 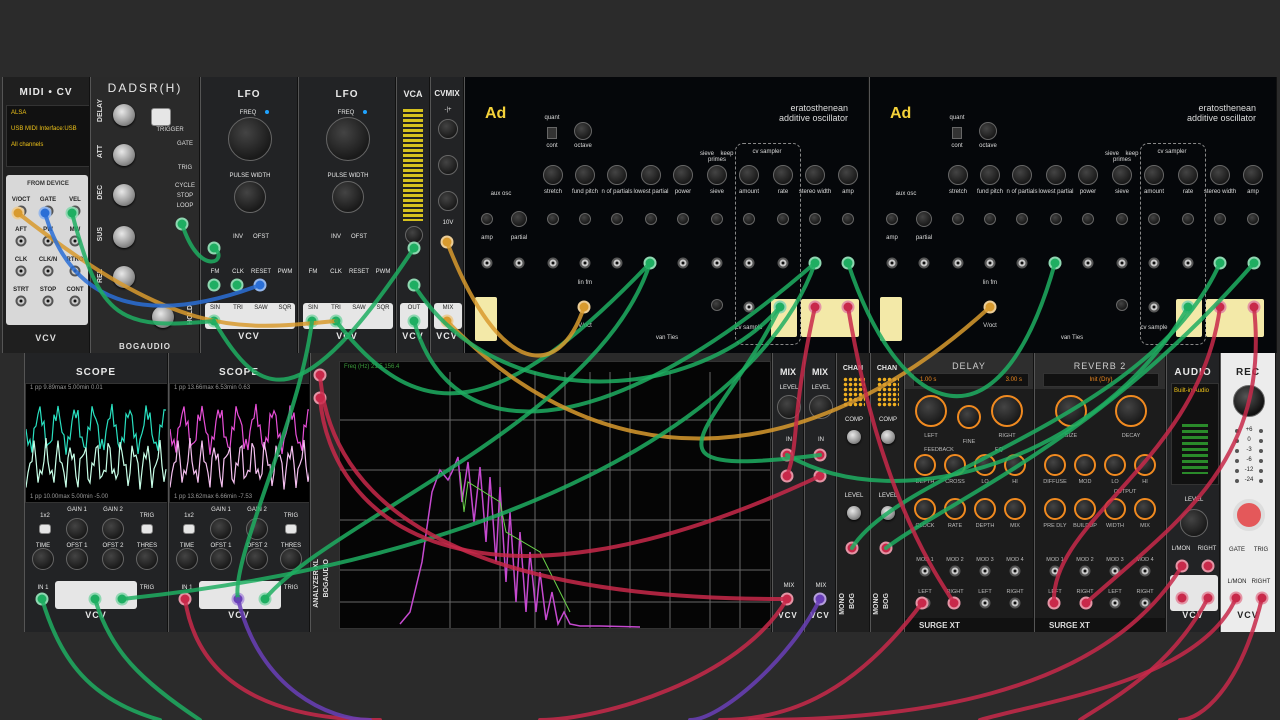 I want to click on decay-knob, so click(x=124, y=195).